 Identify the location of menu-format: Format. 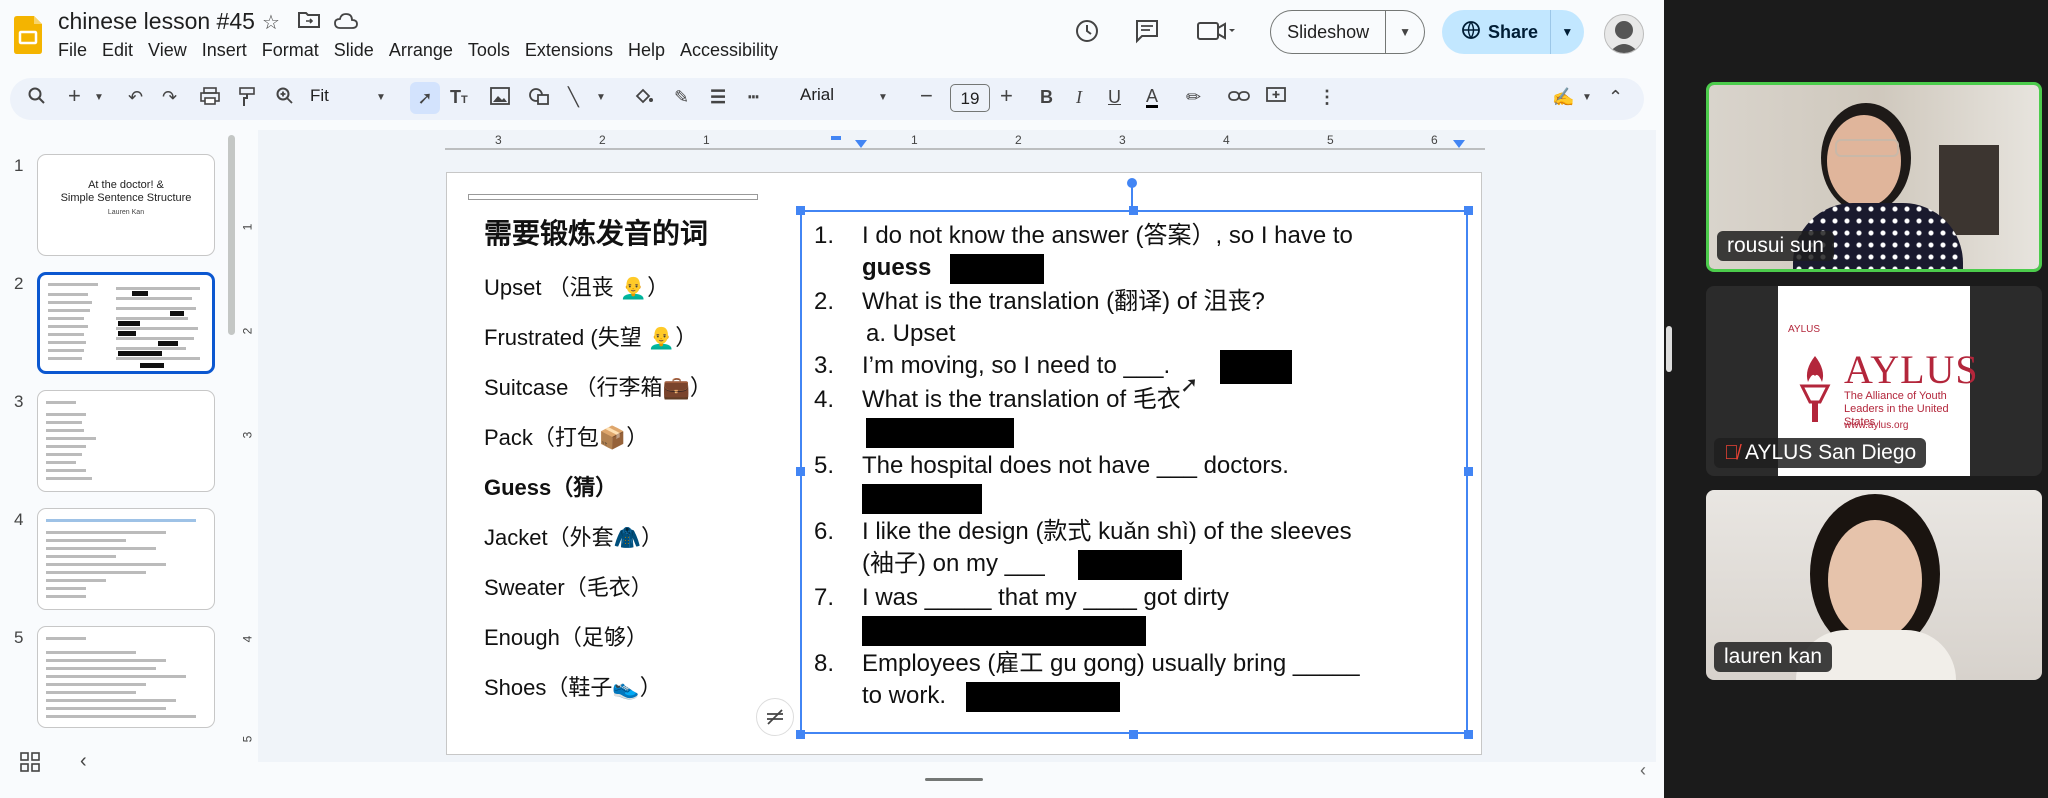
(295, 50).